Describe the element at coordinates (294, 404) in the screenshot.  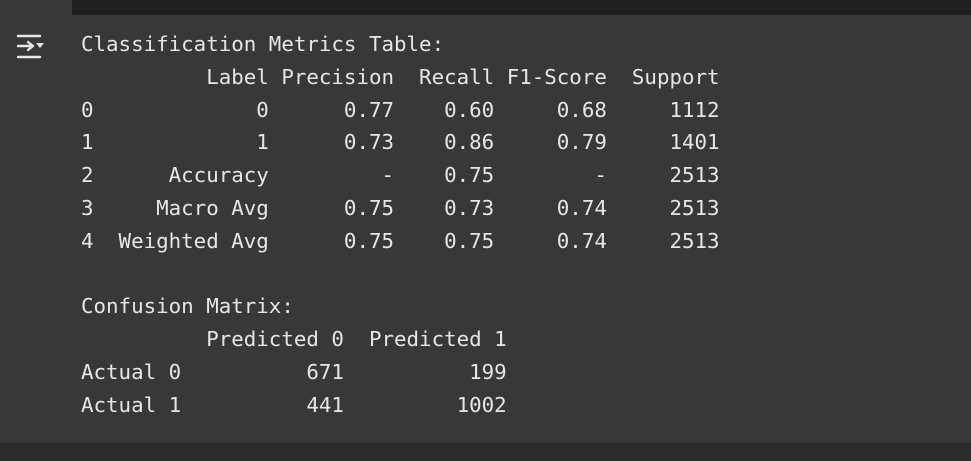
I see `confusion-row-actual-1: Actual 1 441 1002` at that location.